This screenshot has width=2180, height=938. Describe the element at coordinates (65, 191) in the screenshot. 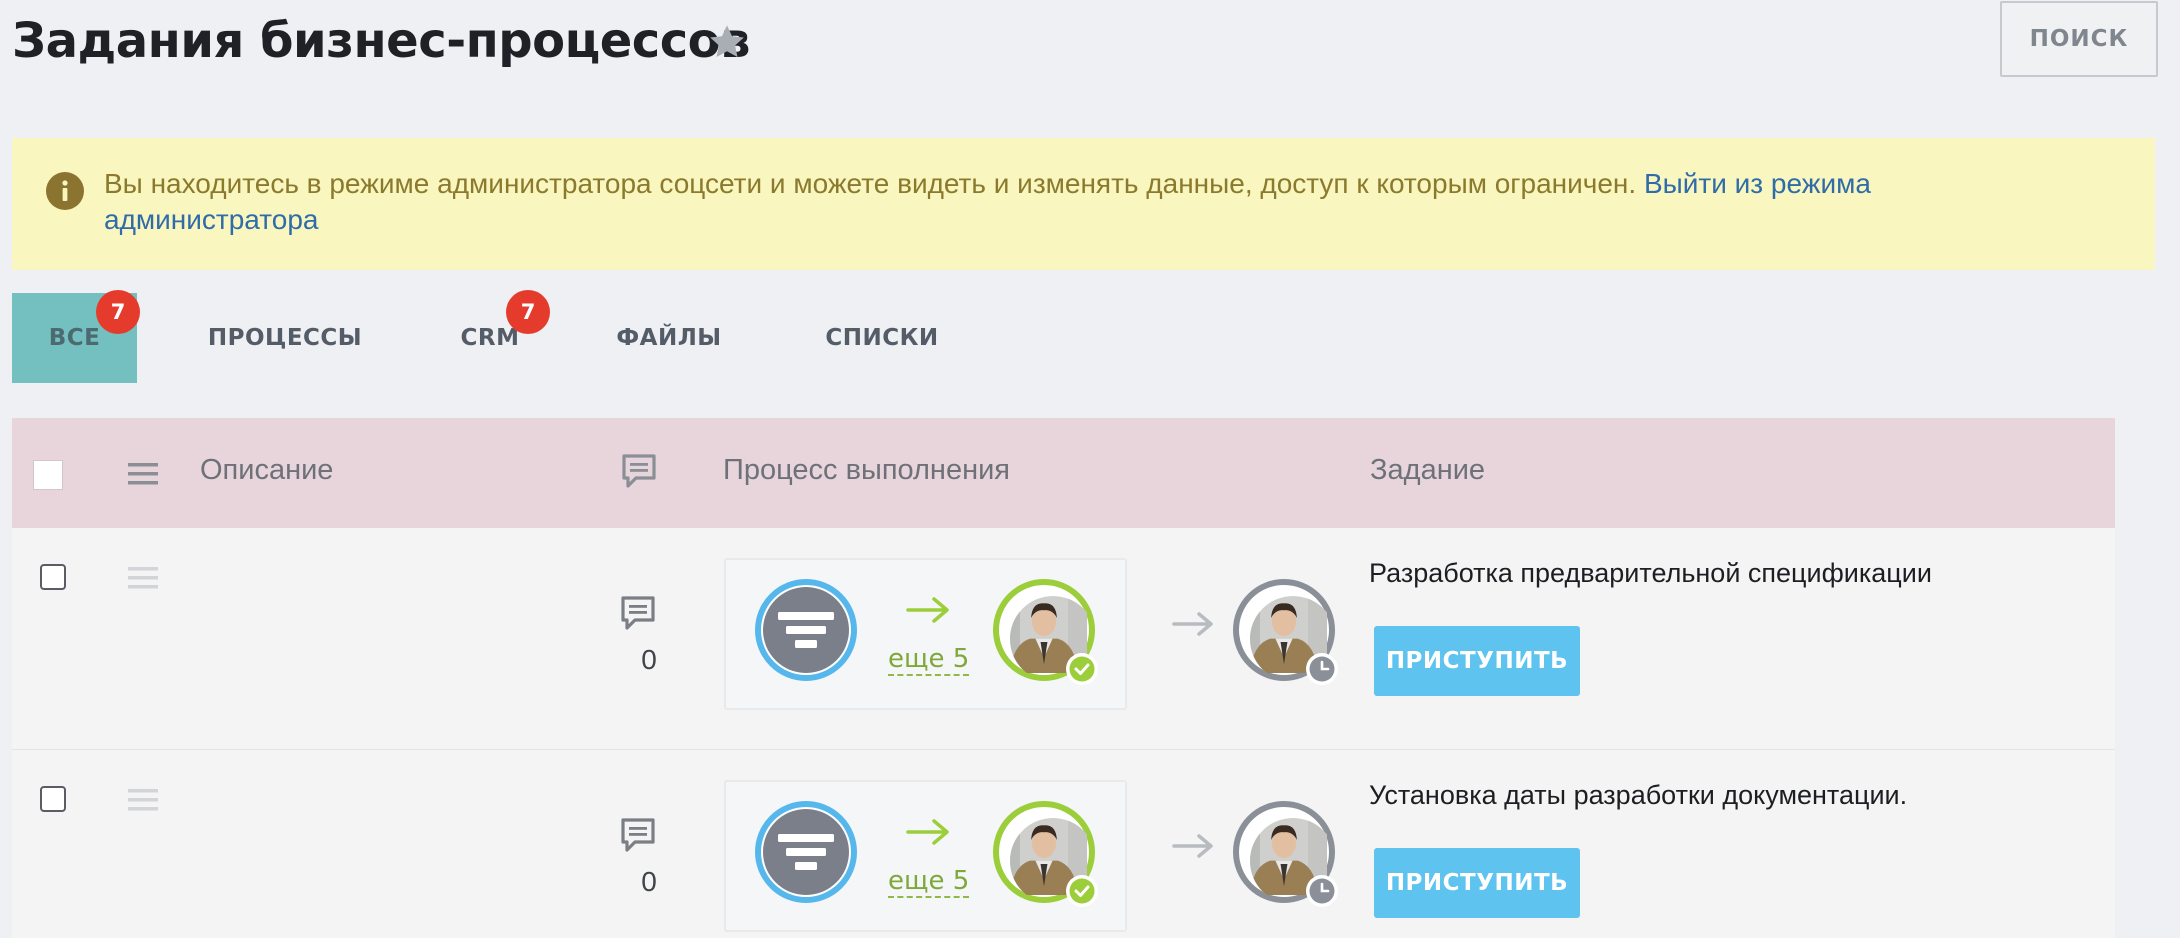

I see `info-icon` at that location.